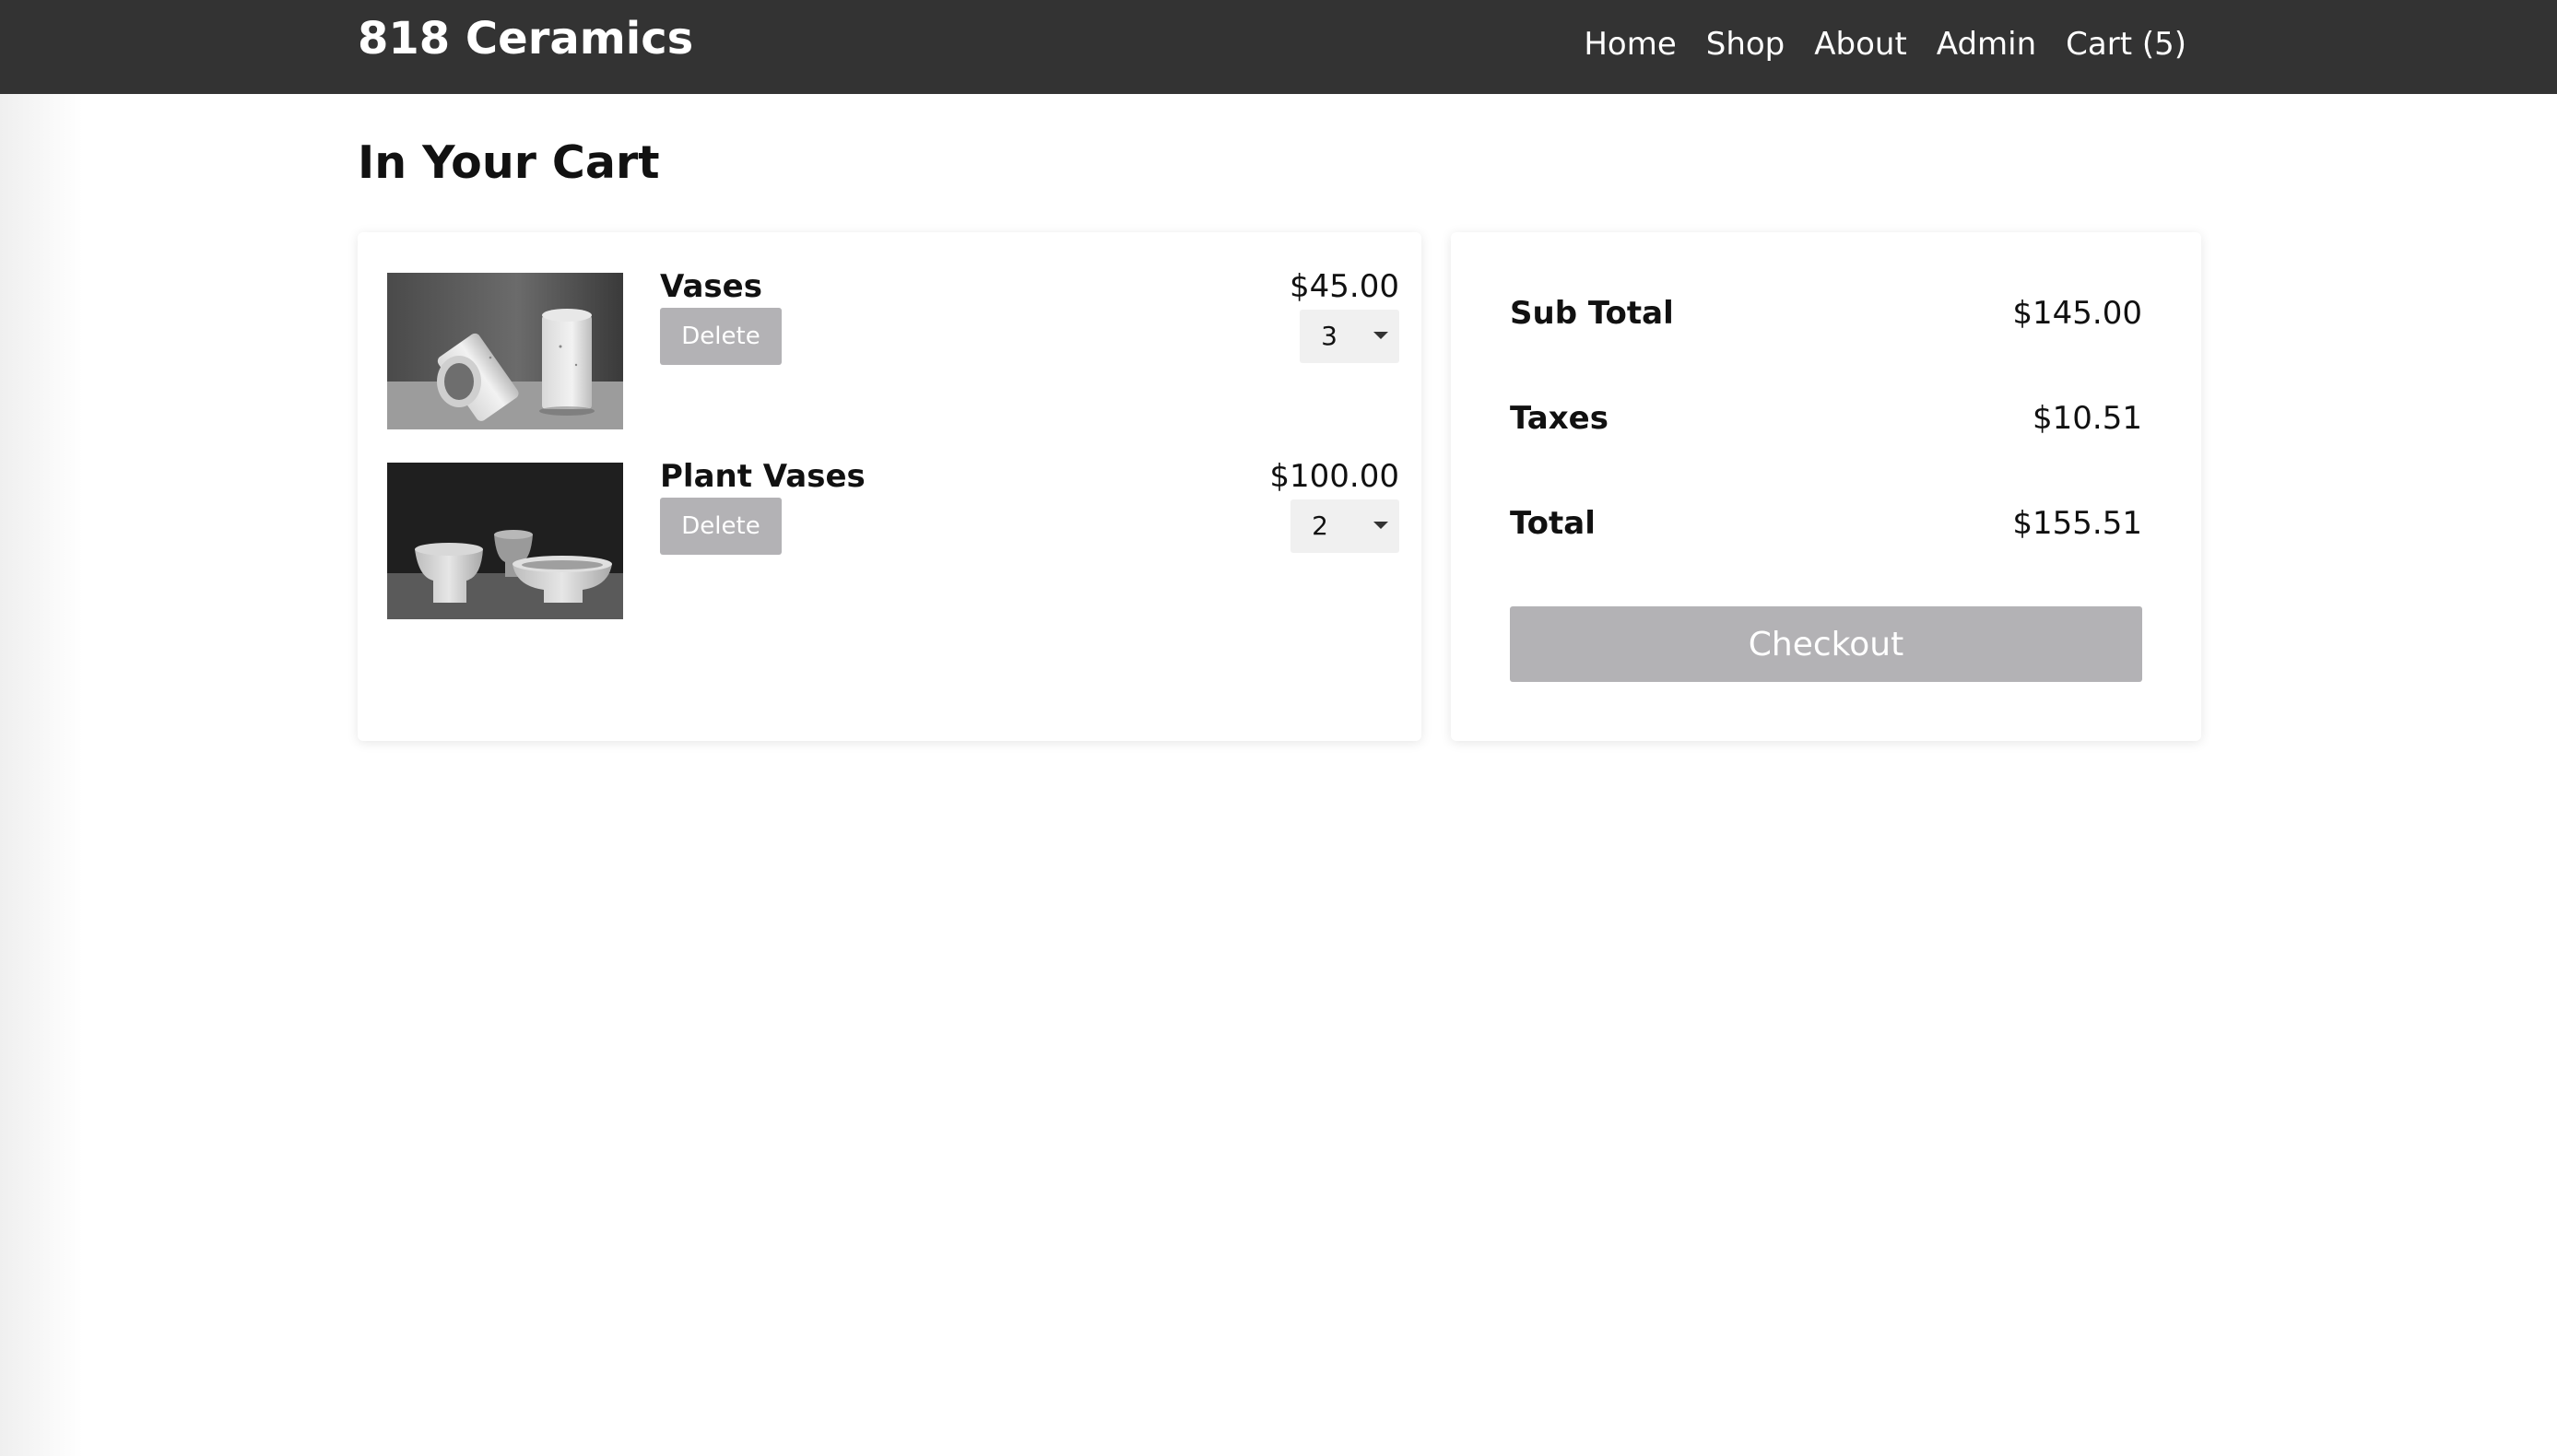 Image resolution: width=2557 pixels, height=1456 pixels. What do you see at coordinates (525, 38) in the screenshot?
I see `brand-logo: 818 Ceramics` at bounding box center [525, 38].